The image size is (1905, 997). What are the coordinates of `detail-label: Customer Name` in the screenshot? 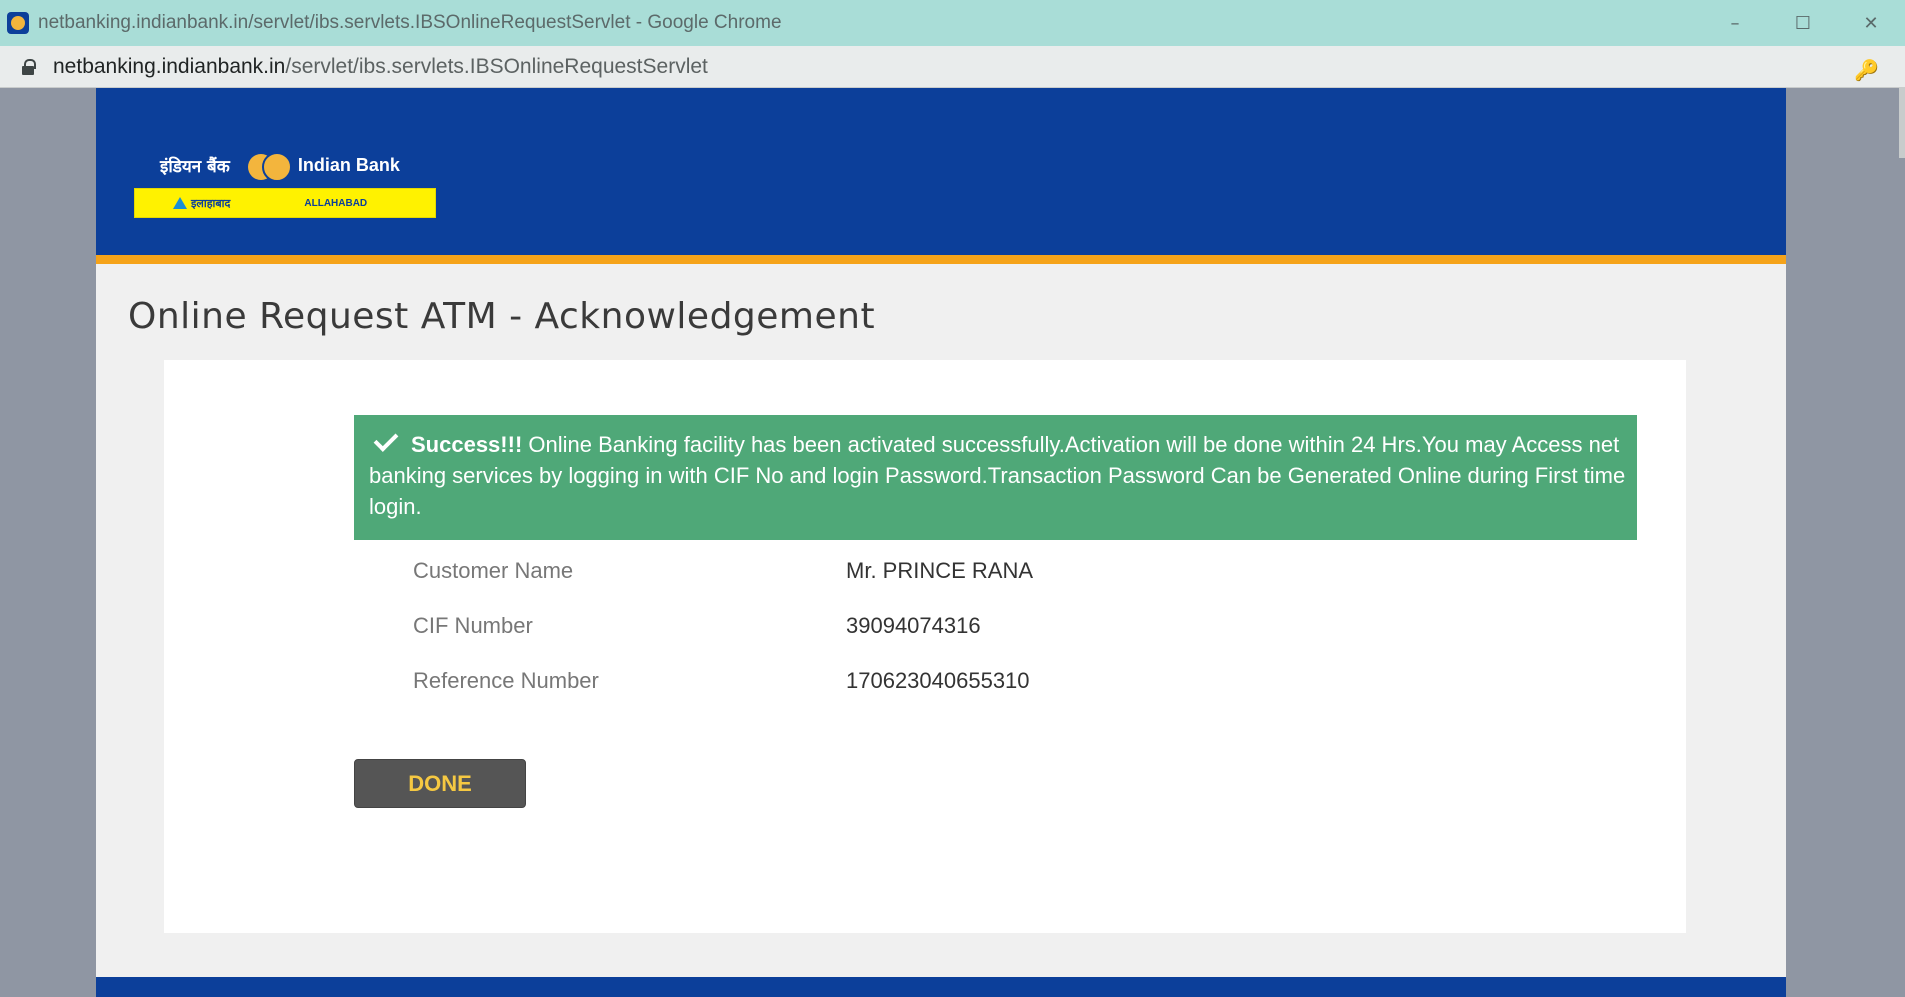 It's located at (493, 570).